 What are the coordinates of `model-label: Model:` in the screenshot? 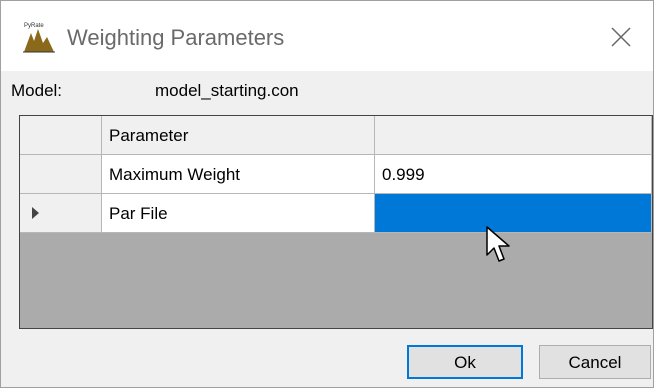 It's located at (37, 90).